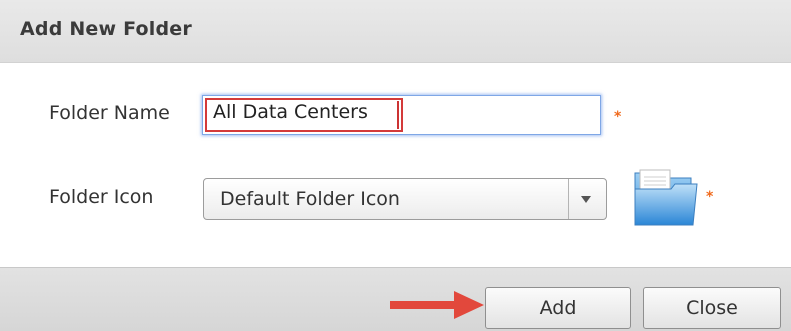 The width and height of the screenshot is (791, 331). I want to click on add-button: Add, so click(558, 308).